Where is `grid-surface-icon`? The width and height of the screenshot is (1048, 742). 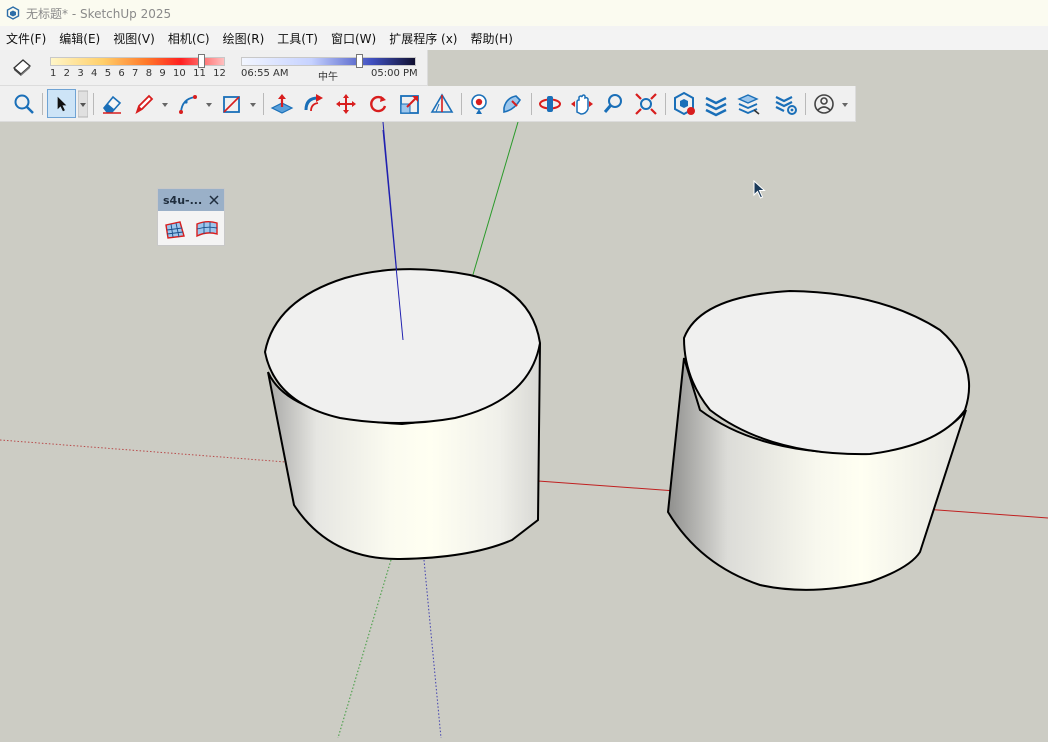 grid-surface-icon is located at coordinates (175, 229).